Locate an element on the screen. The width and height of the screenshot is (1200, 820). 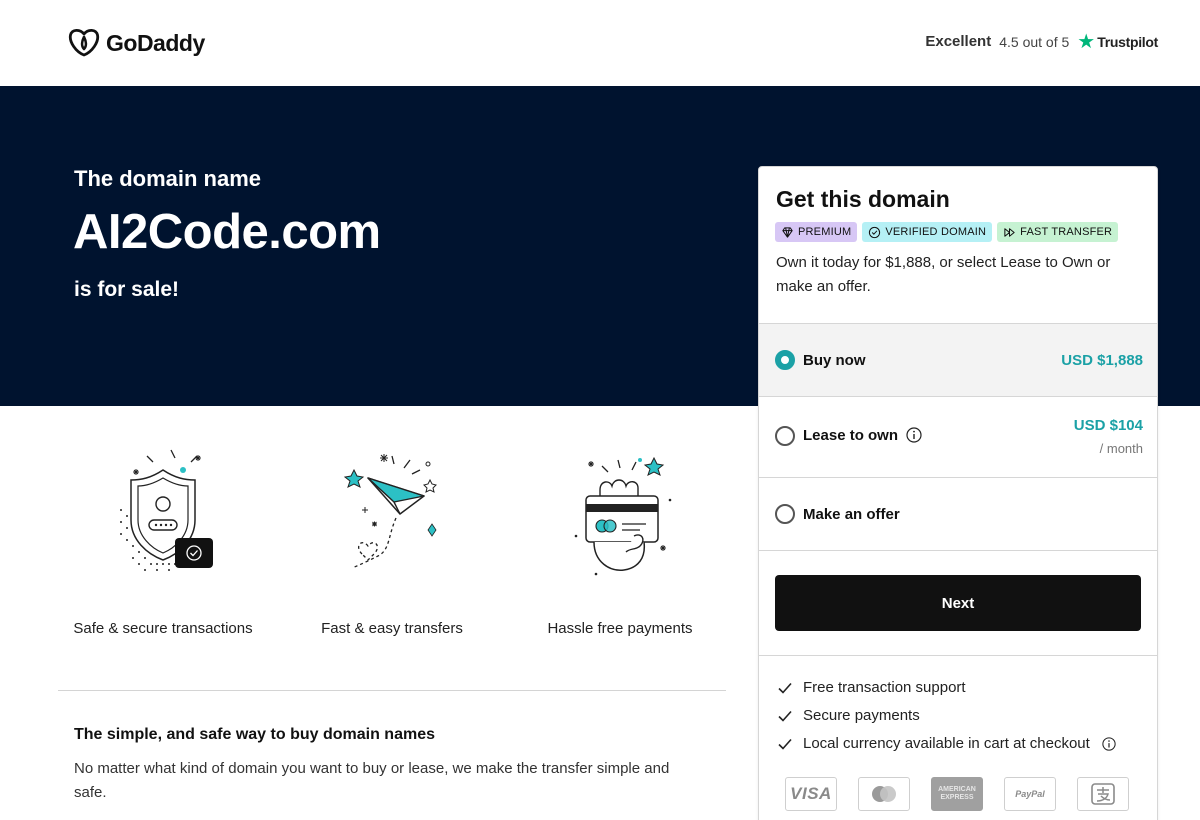
offer-radio is located at coordinates (785, 514).